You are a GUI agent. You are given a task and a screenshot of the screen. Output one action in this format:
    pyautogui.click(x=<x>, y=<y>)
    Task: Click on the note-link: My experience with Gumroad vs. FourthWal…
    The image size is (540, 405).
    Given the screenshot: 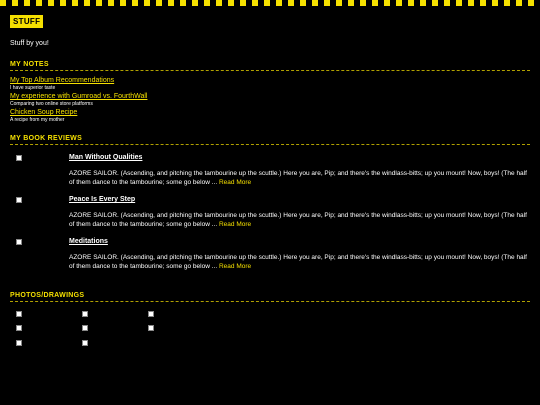 What is the action you would take?
    pyautogui.click(x=78, y=97)
    